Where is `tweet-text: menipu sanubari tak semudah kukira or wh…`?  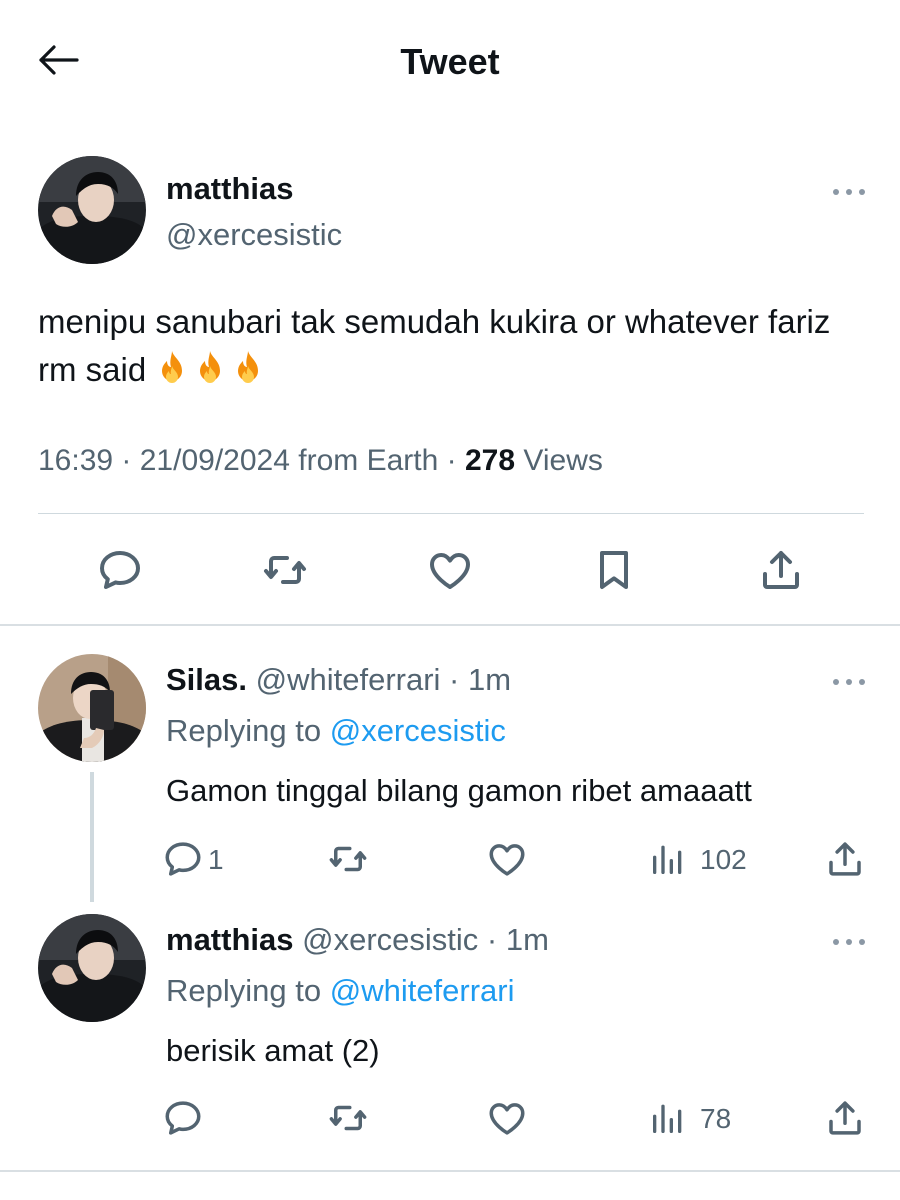
tweet-text: menipu sanubari tak semudah kukira or wh… is located at coordinates (434, 345).